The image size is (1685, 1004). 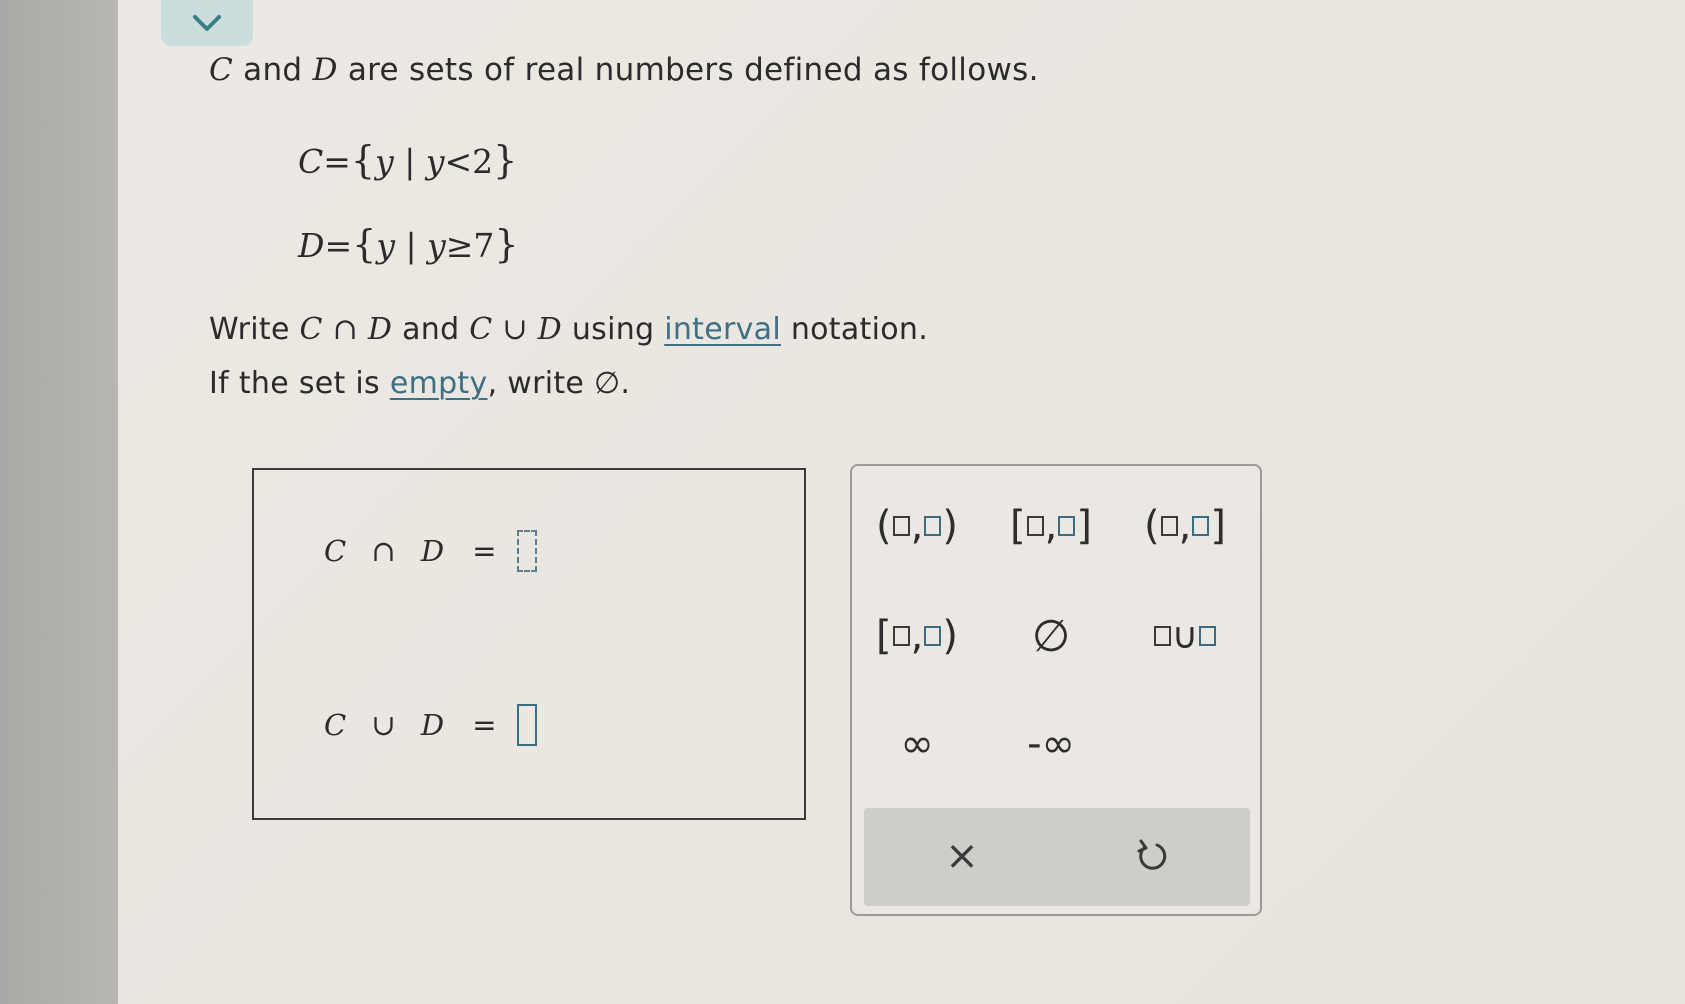 What do you see at coordinates (411, 245) in the screenshot?
I see `def-d-bar: |` at bounding box center [411, 245].